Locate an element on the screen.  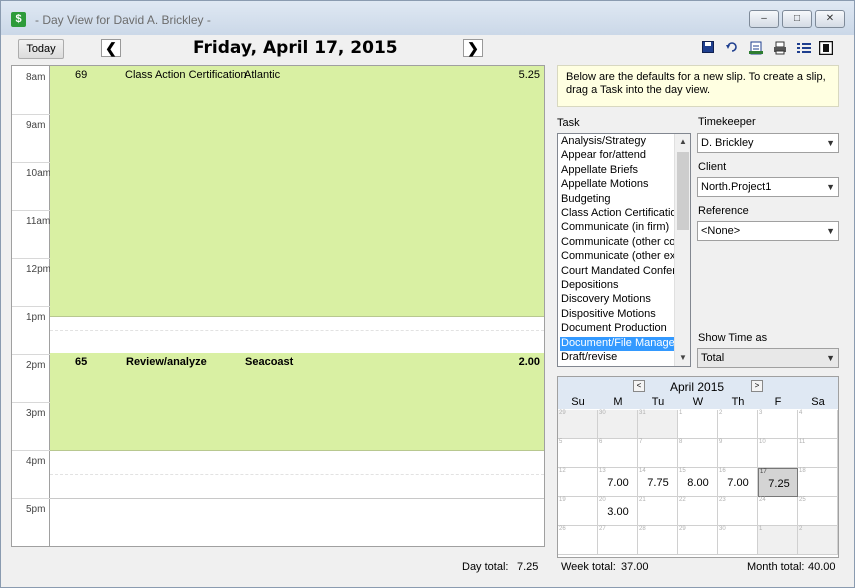
calendar-day: 31 is located at coordinates (658, 424).